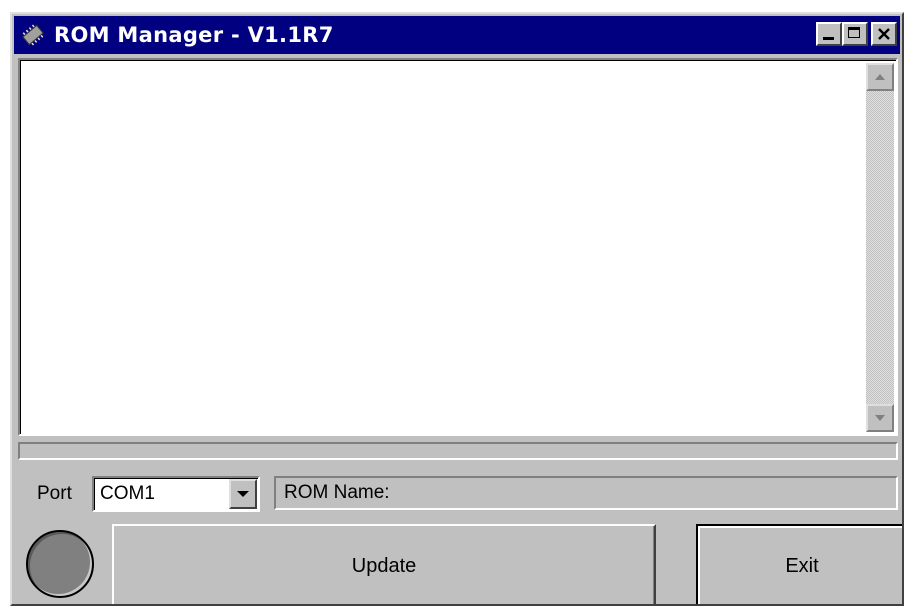 The width and height of the screenshot is (906, 608). What do you see at coordinates (194, 35) in the screenshot?
I see `window-title: ROM Manager - V1.1R7` at bounding box center [194, 35].